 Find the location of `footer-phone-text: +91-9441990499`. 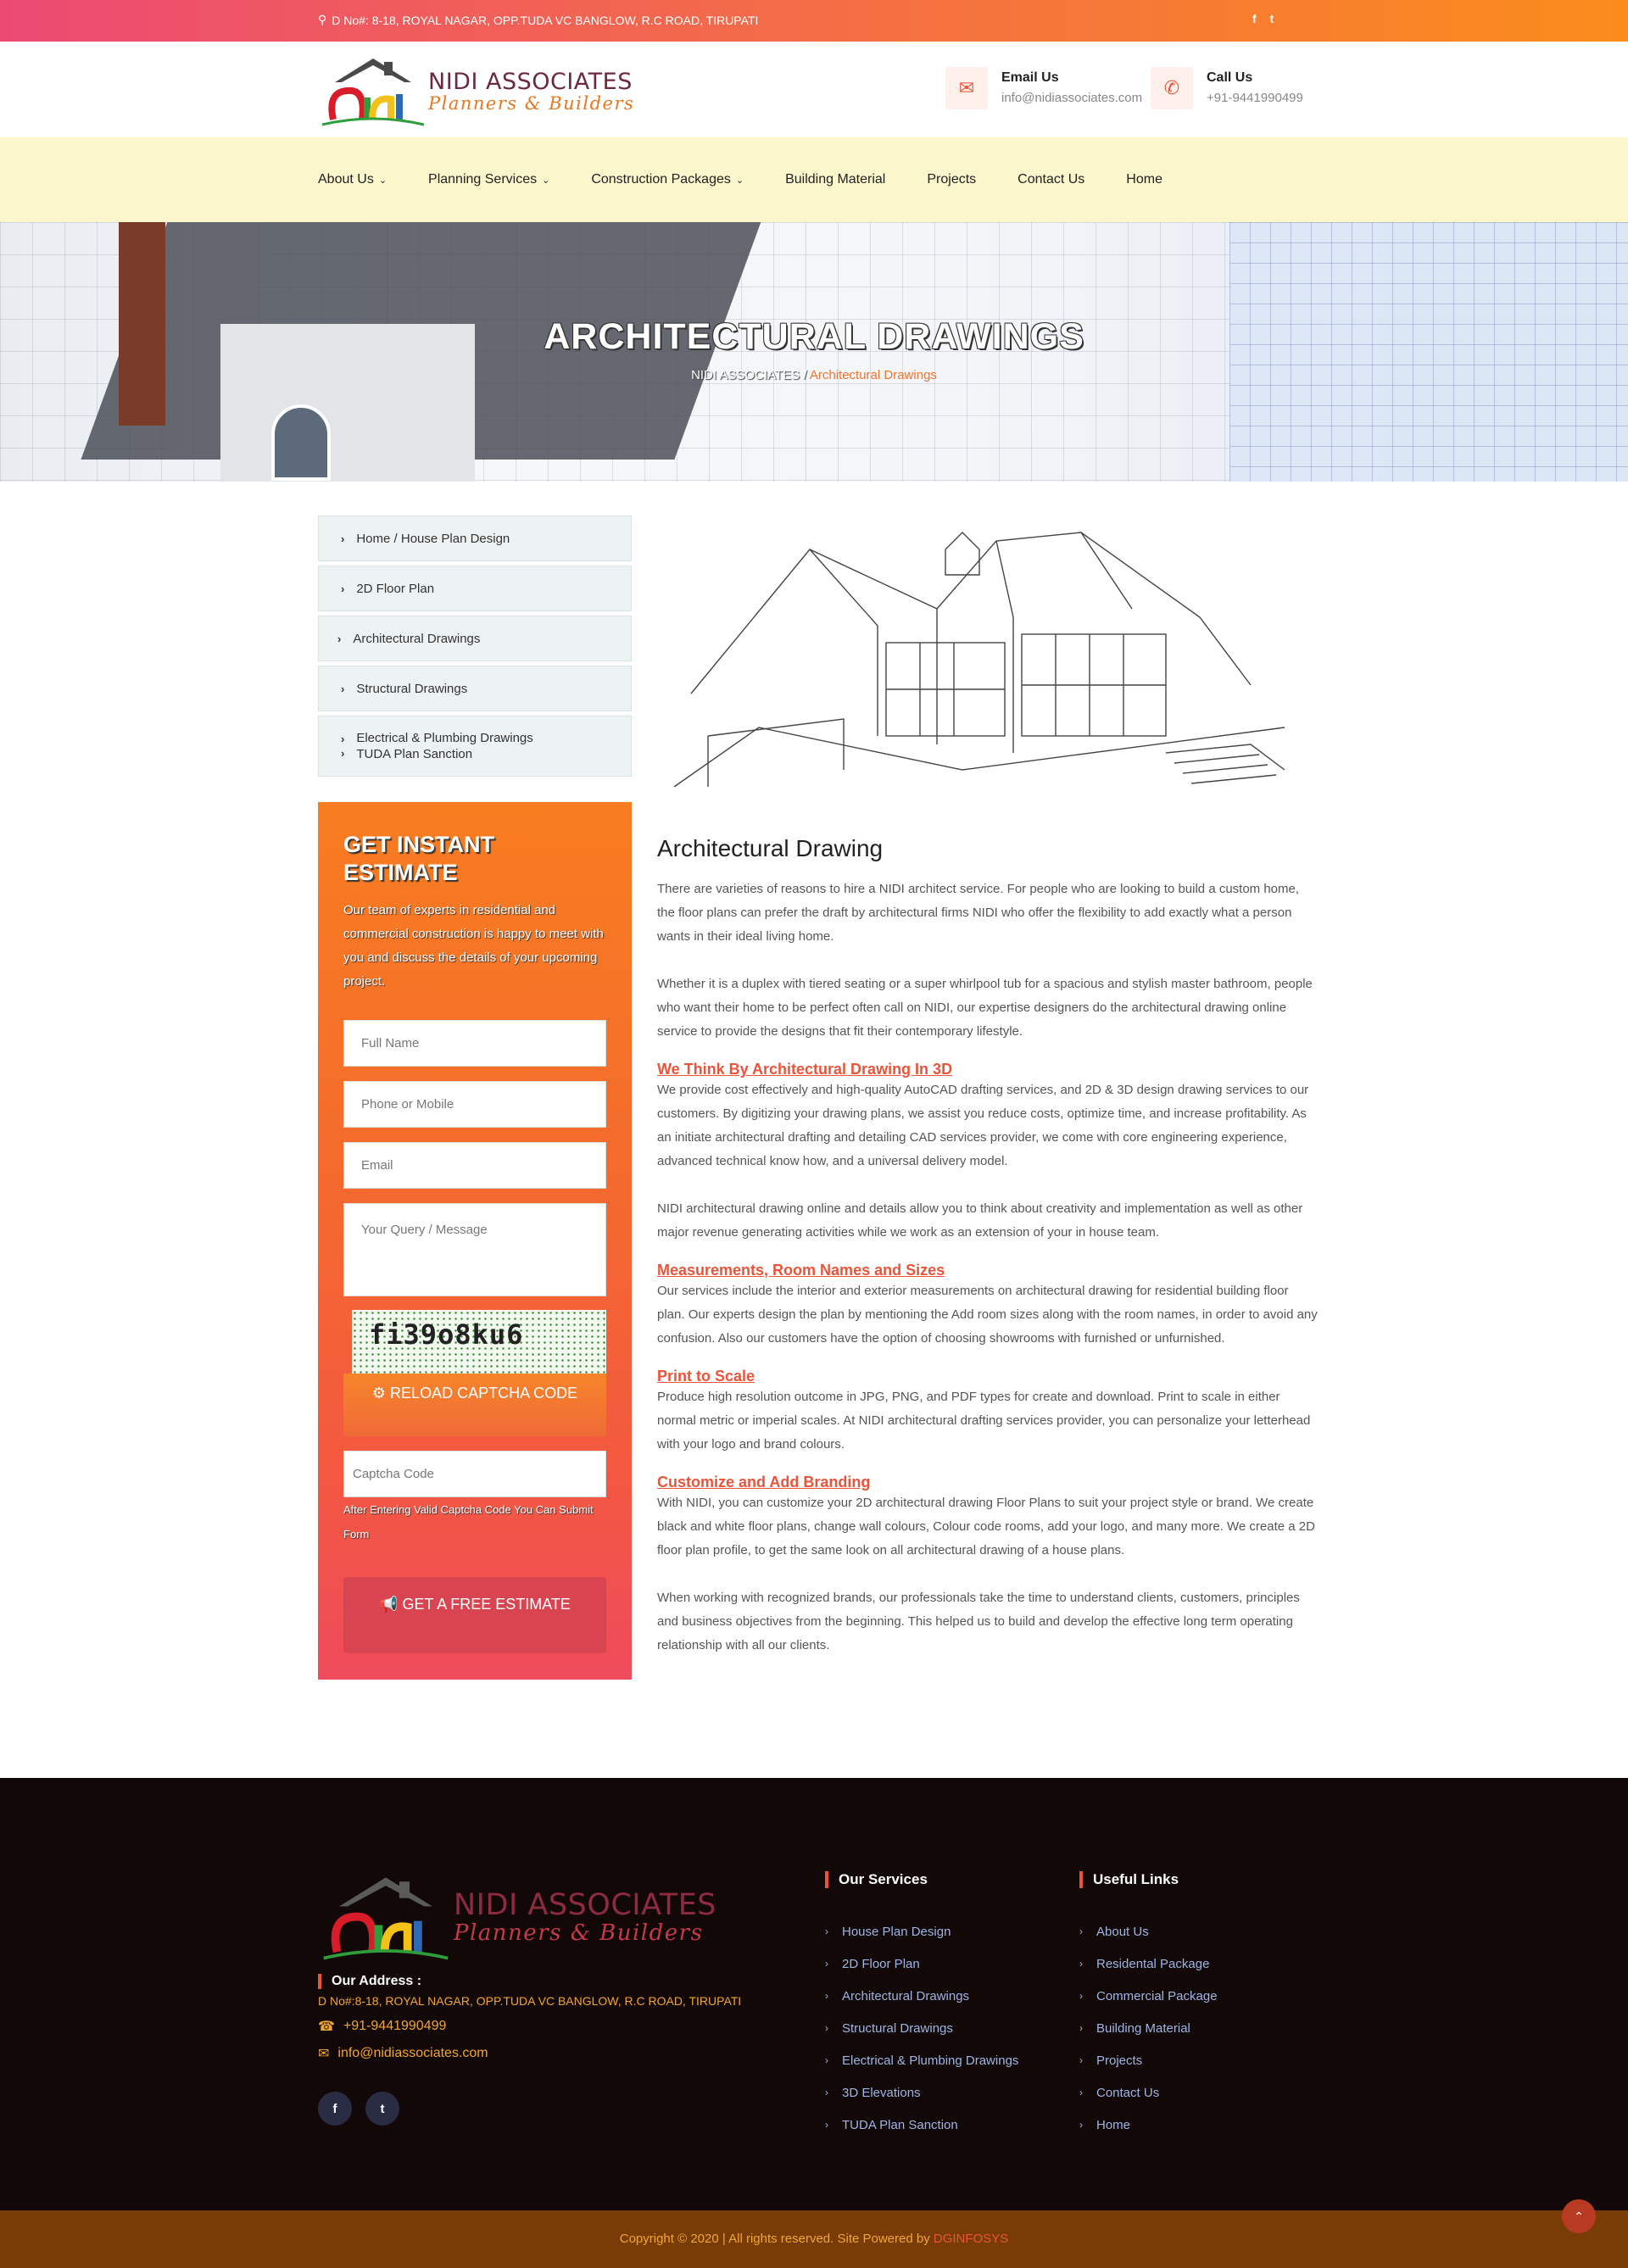

footer-phone-text: +91-9441990499 is located at coordinates (395, 2026).